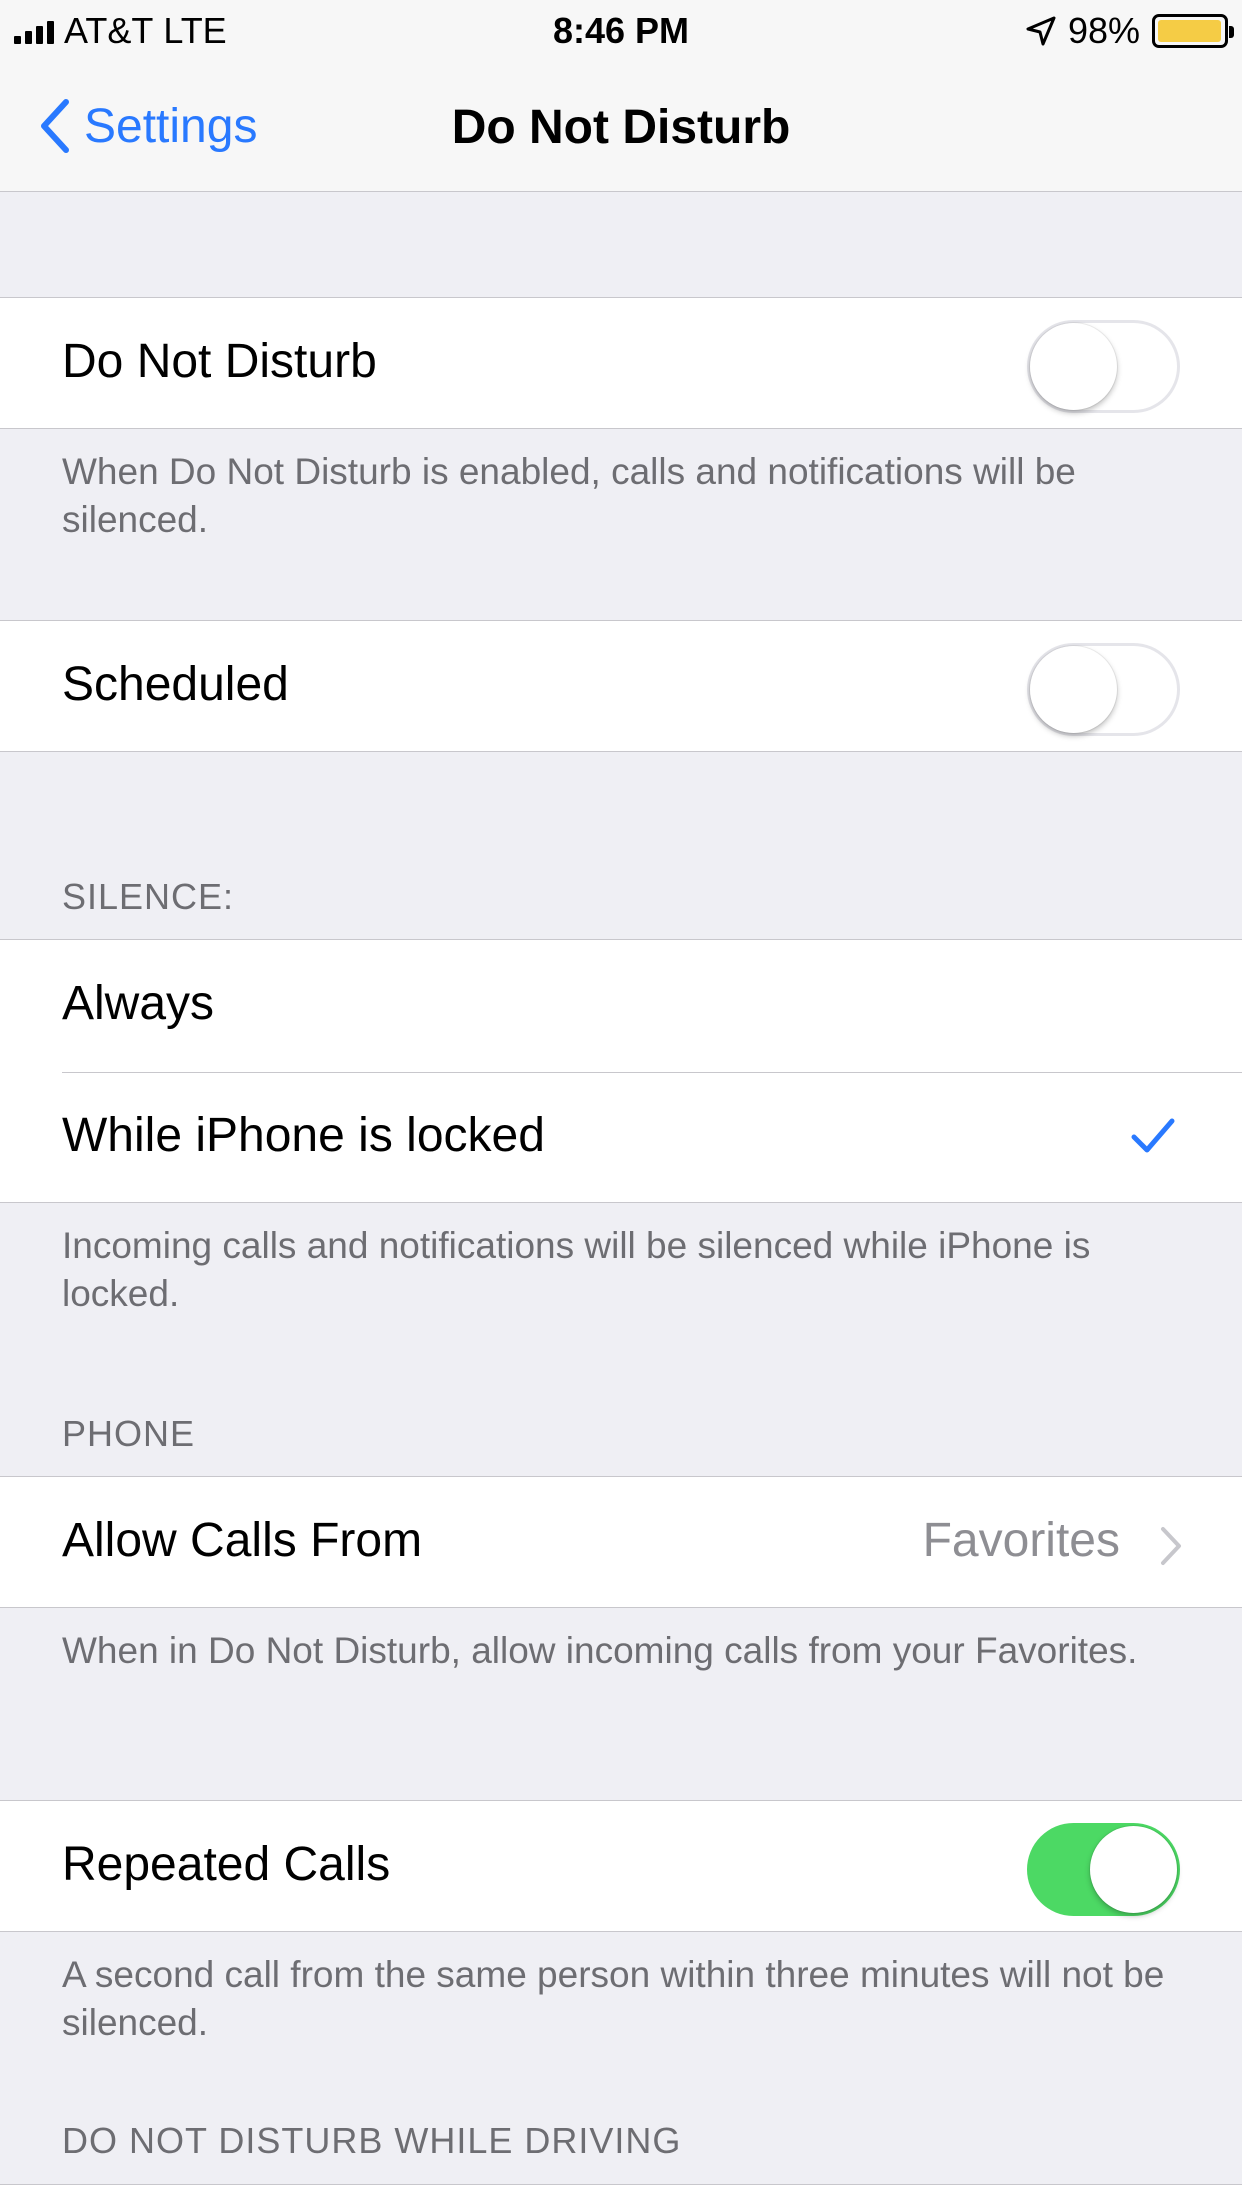 This screenshot has height=2208, width=1242. Describe the element at coordinates (1153, 1135) in the screenshot. I see `checkmark-icon` at that location.